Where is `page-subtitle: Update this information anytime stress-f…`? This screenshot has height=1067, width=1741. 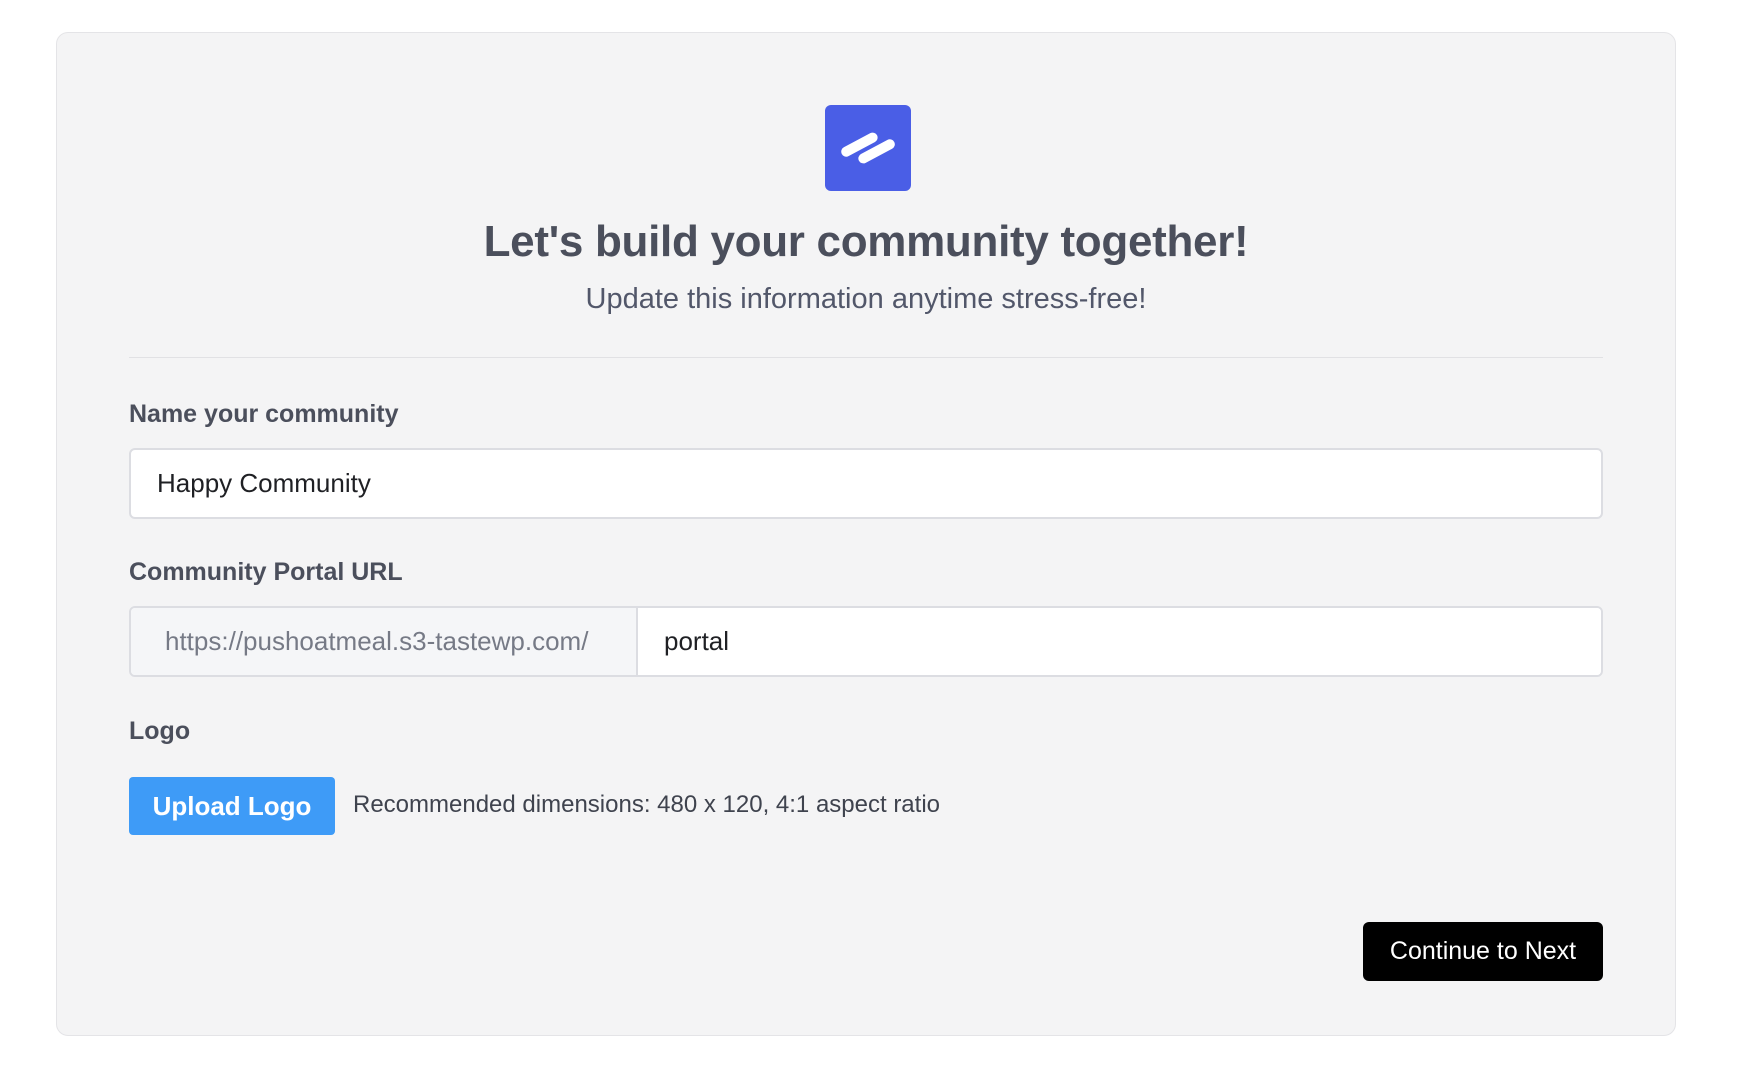
page-subtitle: Update this information anytime stress-f… is located at coordinates (866, 299).